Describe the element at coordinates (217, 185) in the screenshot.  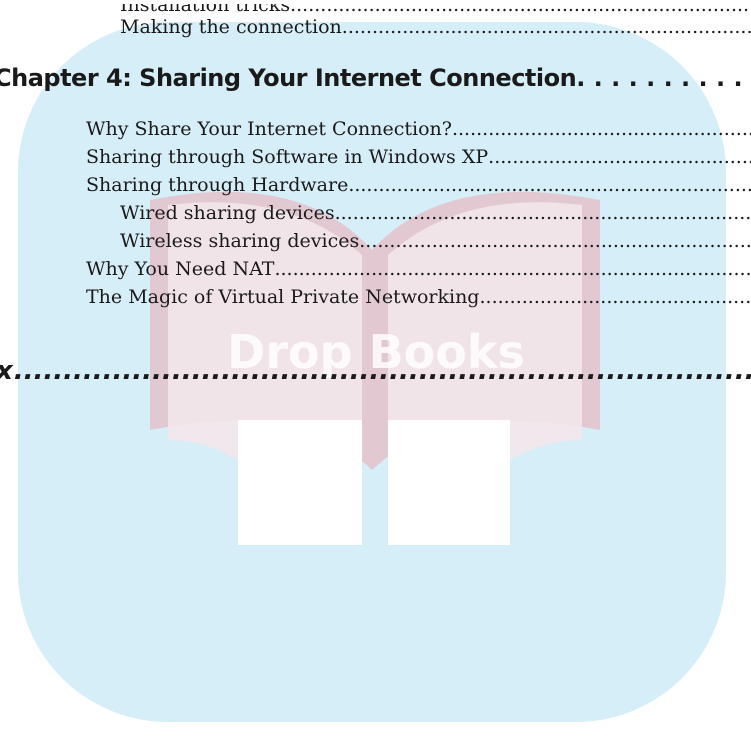
I see `toc-entry-label: Sharing through Hardware` at that location.